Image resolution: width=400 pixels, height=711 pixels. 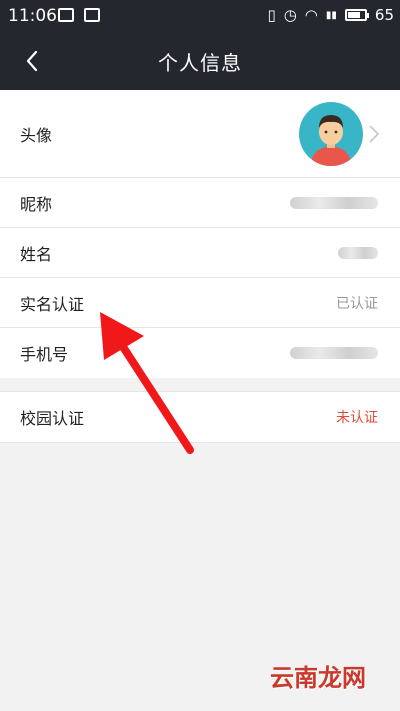 What do you see at coordinates (318, 678) in the screenshot?
I see `watermark: 云南龙网` at bounding box center [318, 678].